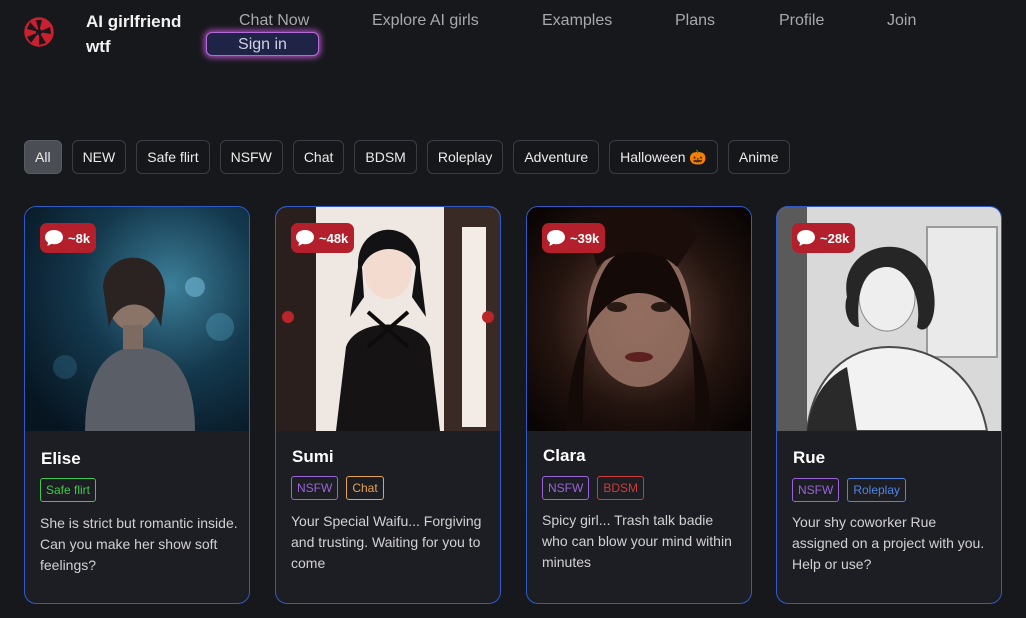 The image size is (1026, 618). I want to click on filter-safe-flirt: Safe flirt, so click(173, 157).